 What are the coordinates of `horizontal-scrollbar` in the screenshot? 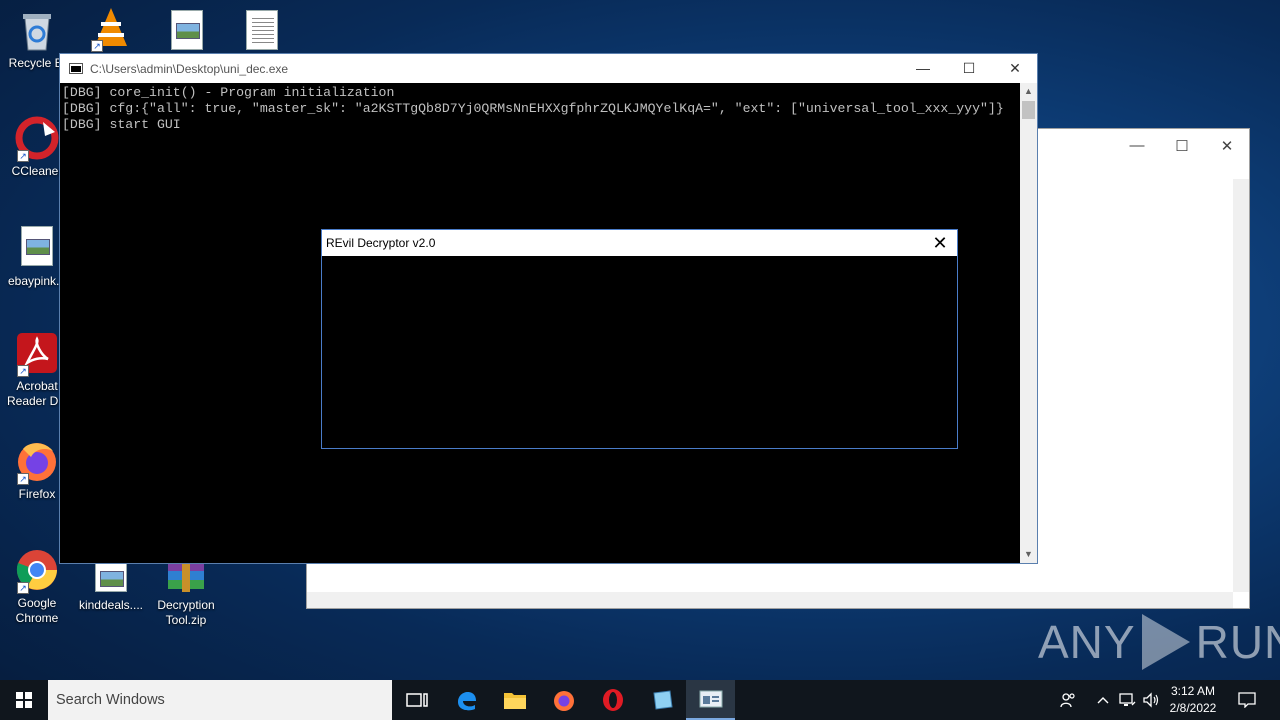 It's located at (770, 600).